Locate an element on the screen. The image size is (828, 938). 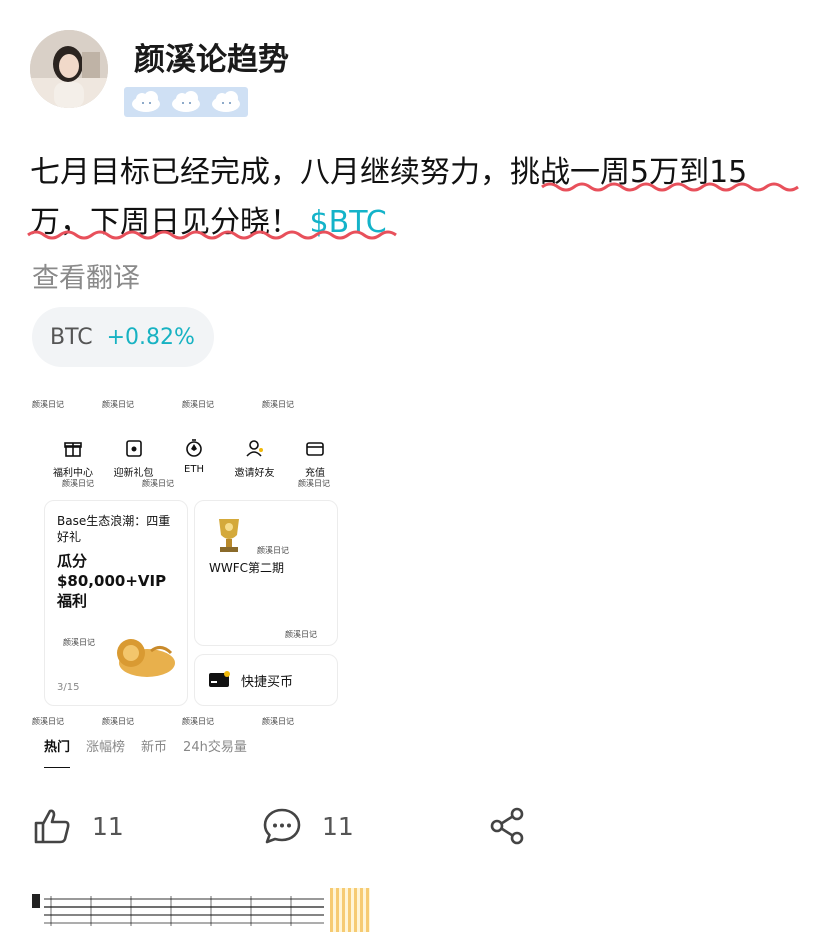
share-button is located at coordinates (508, 826).